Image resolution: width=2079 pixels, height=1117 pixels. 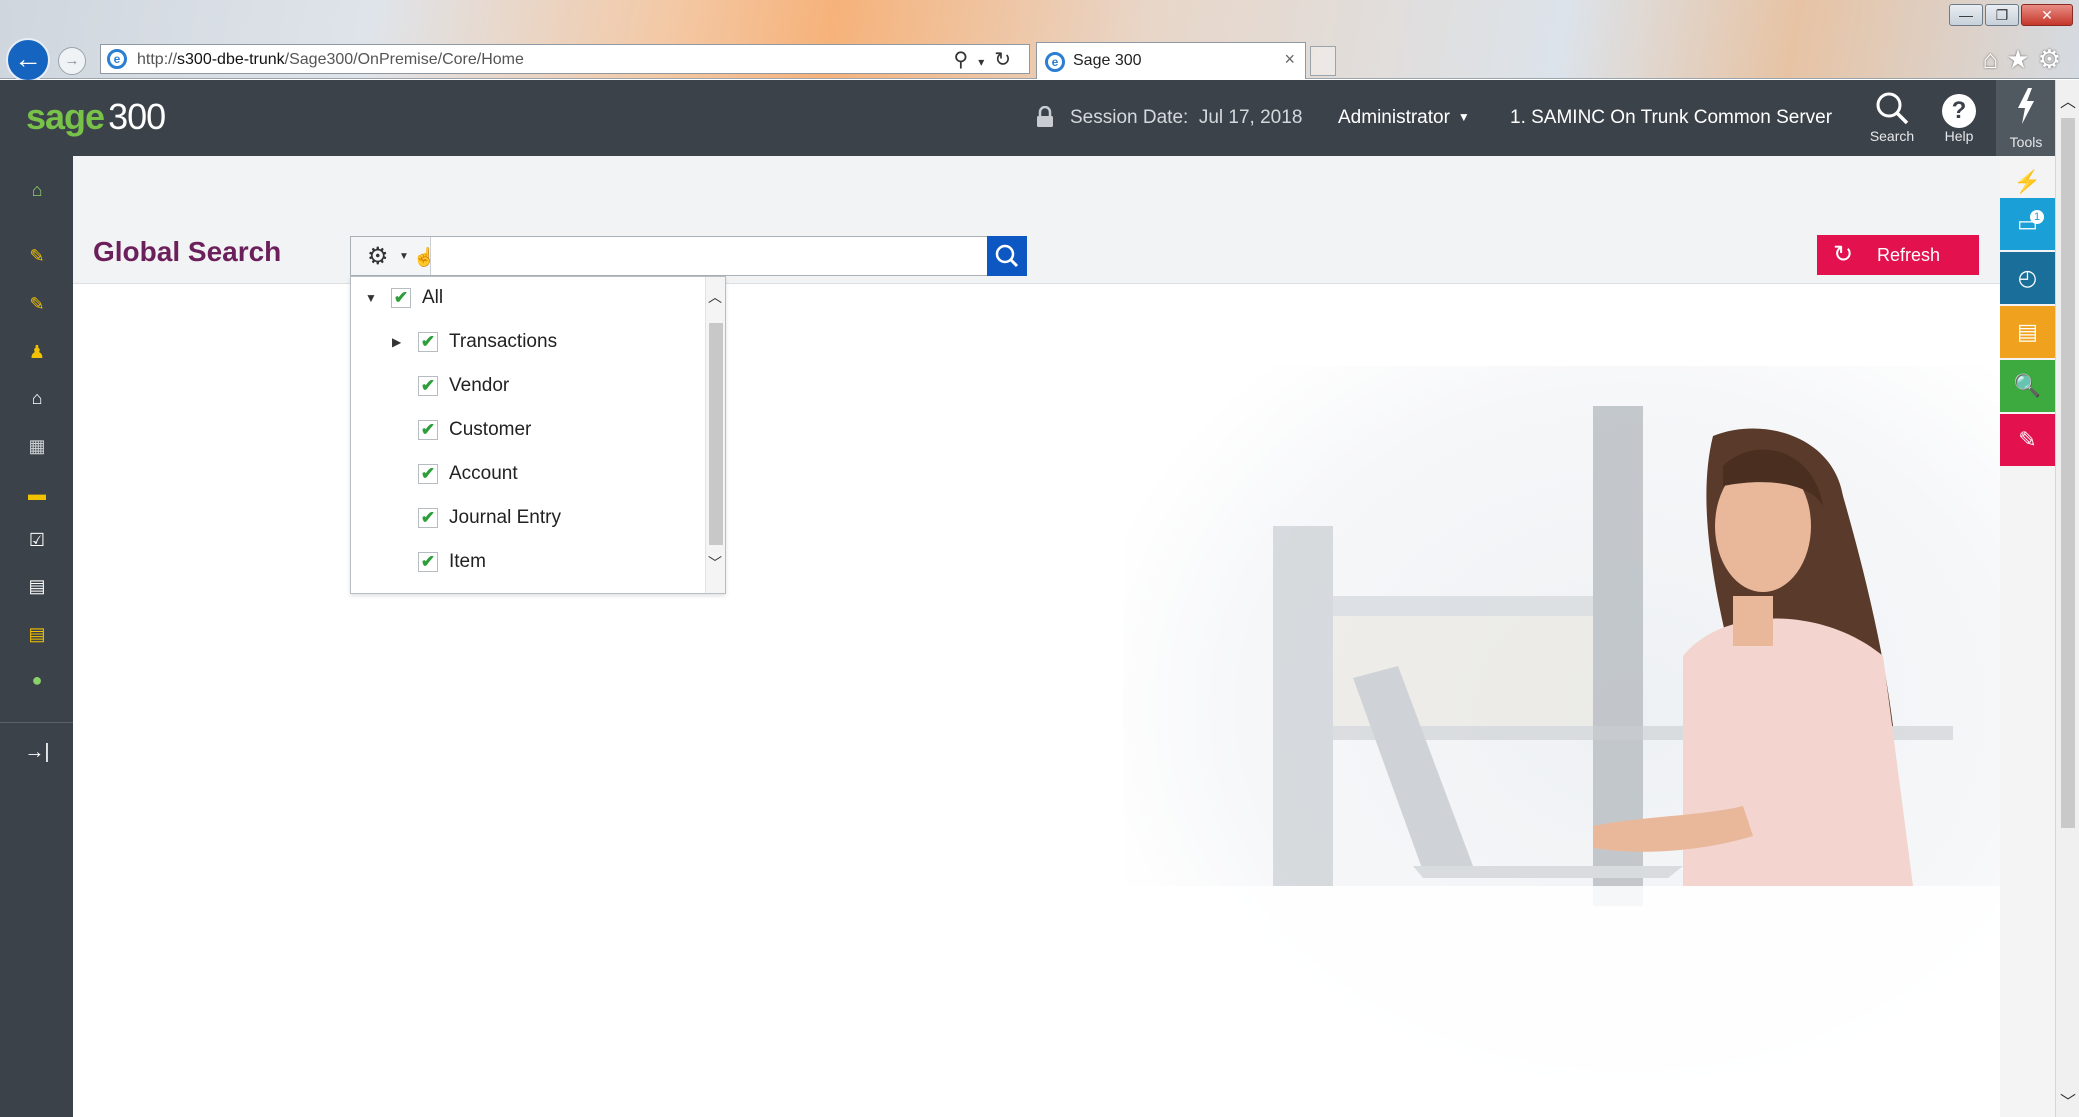 I want to click on global-search-box: ⚙ ▼ ☝, so click(x=688, y=256).